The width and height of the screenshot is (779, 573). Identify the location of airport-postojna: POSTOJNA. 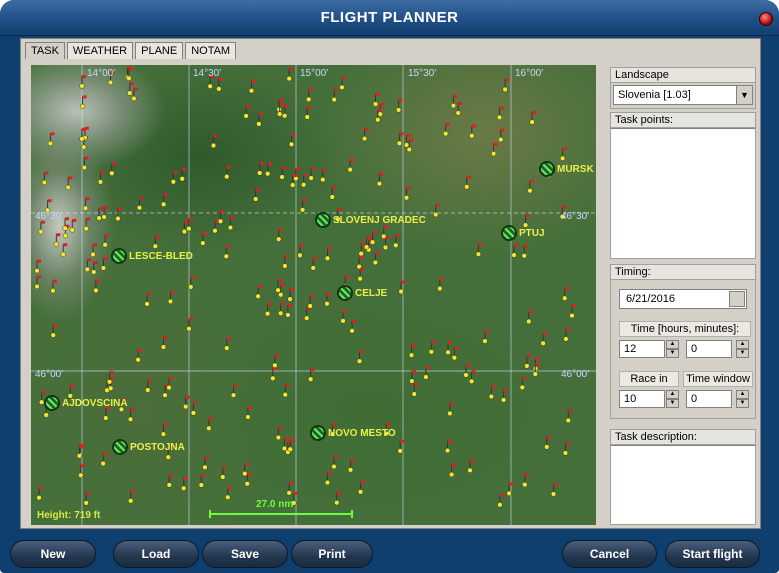
(148, 447).